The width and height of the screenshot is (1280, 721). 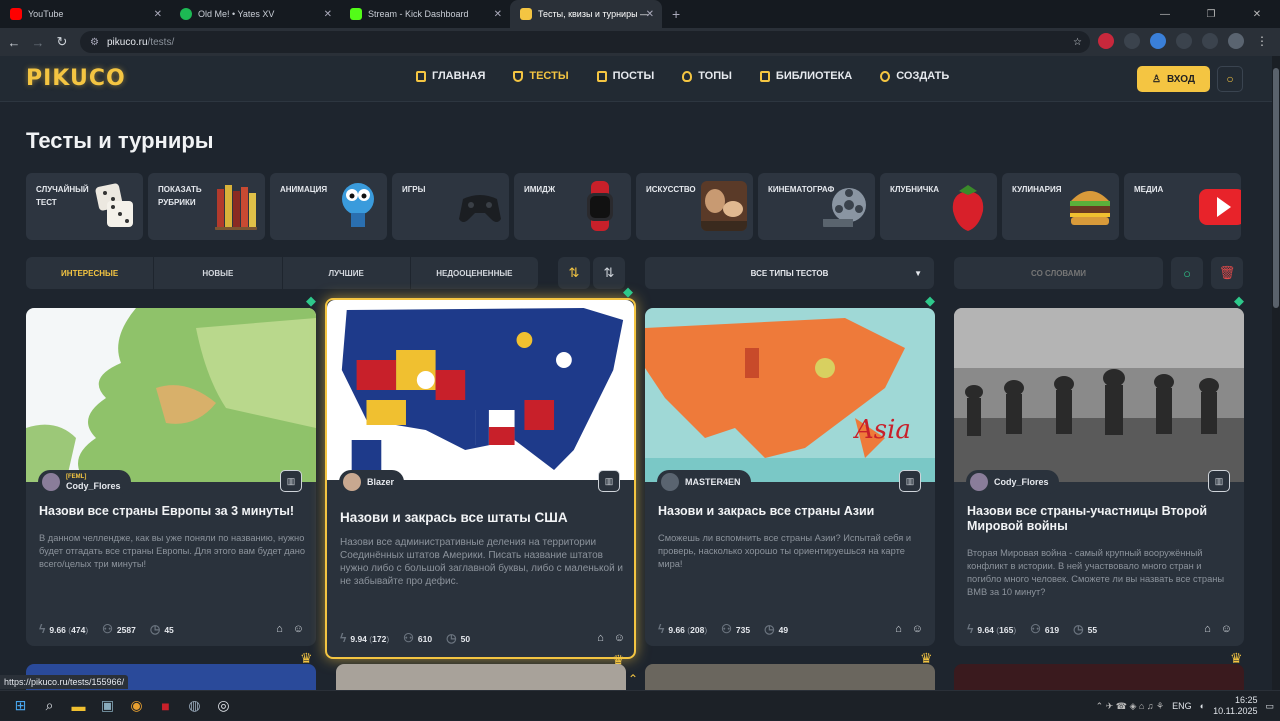 What do you see at coordinates (789, 273) in the screenshot?
I see `test-type-select: ВСЕ ТИПЫ ТЕСТОВ ▼` at bounding box center [789, 273].